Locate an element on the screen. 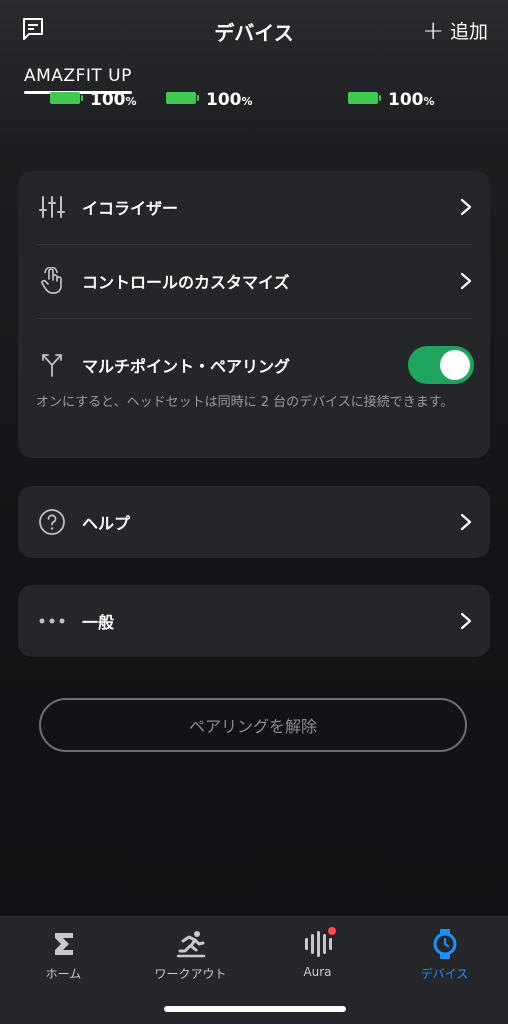  device-tab: AMAZFIT UP is located at coordinates (78, 76).